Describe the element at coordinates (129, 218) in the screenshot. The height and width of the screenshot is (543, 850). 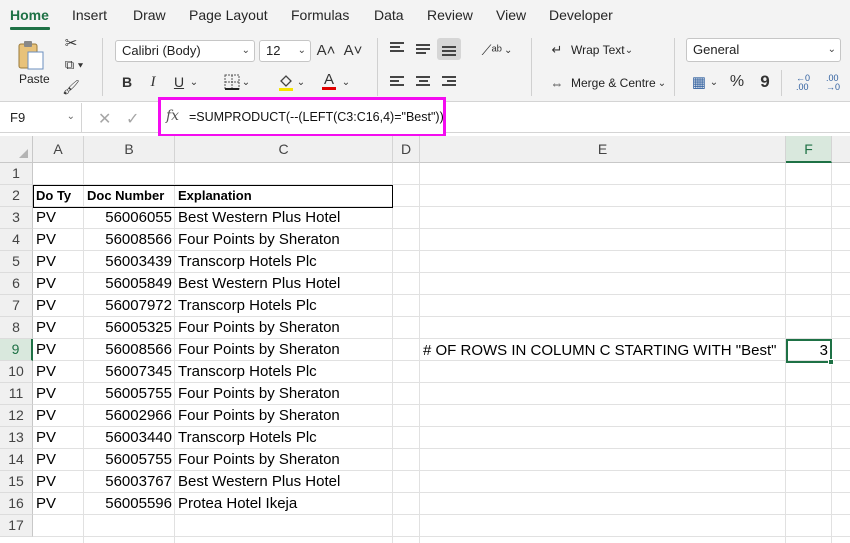
I see `table-cell: 56006055` at that location.